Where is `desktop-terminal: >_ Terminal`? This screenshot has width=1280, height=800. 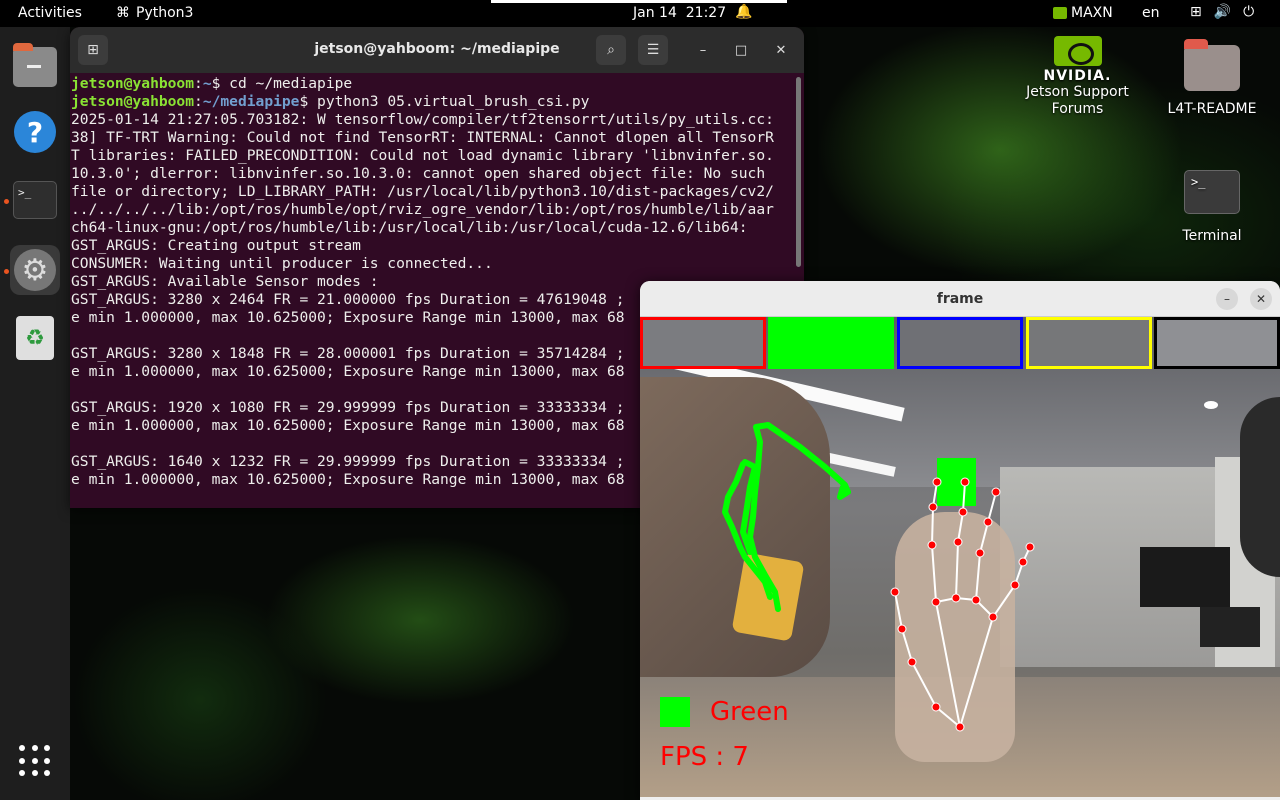 desktop-terminal: >_ Terminal is located at coordinates (1212, 207).